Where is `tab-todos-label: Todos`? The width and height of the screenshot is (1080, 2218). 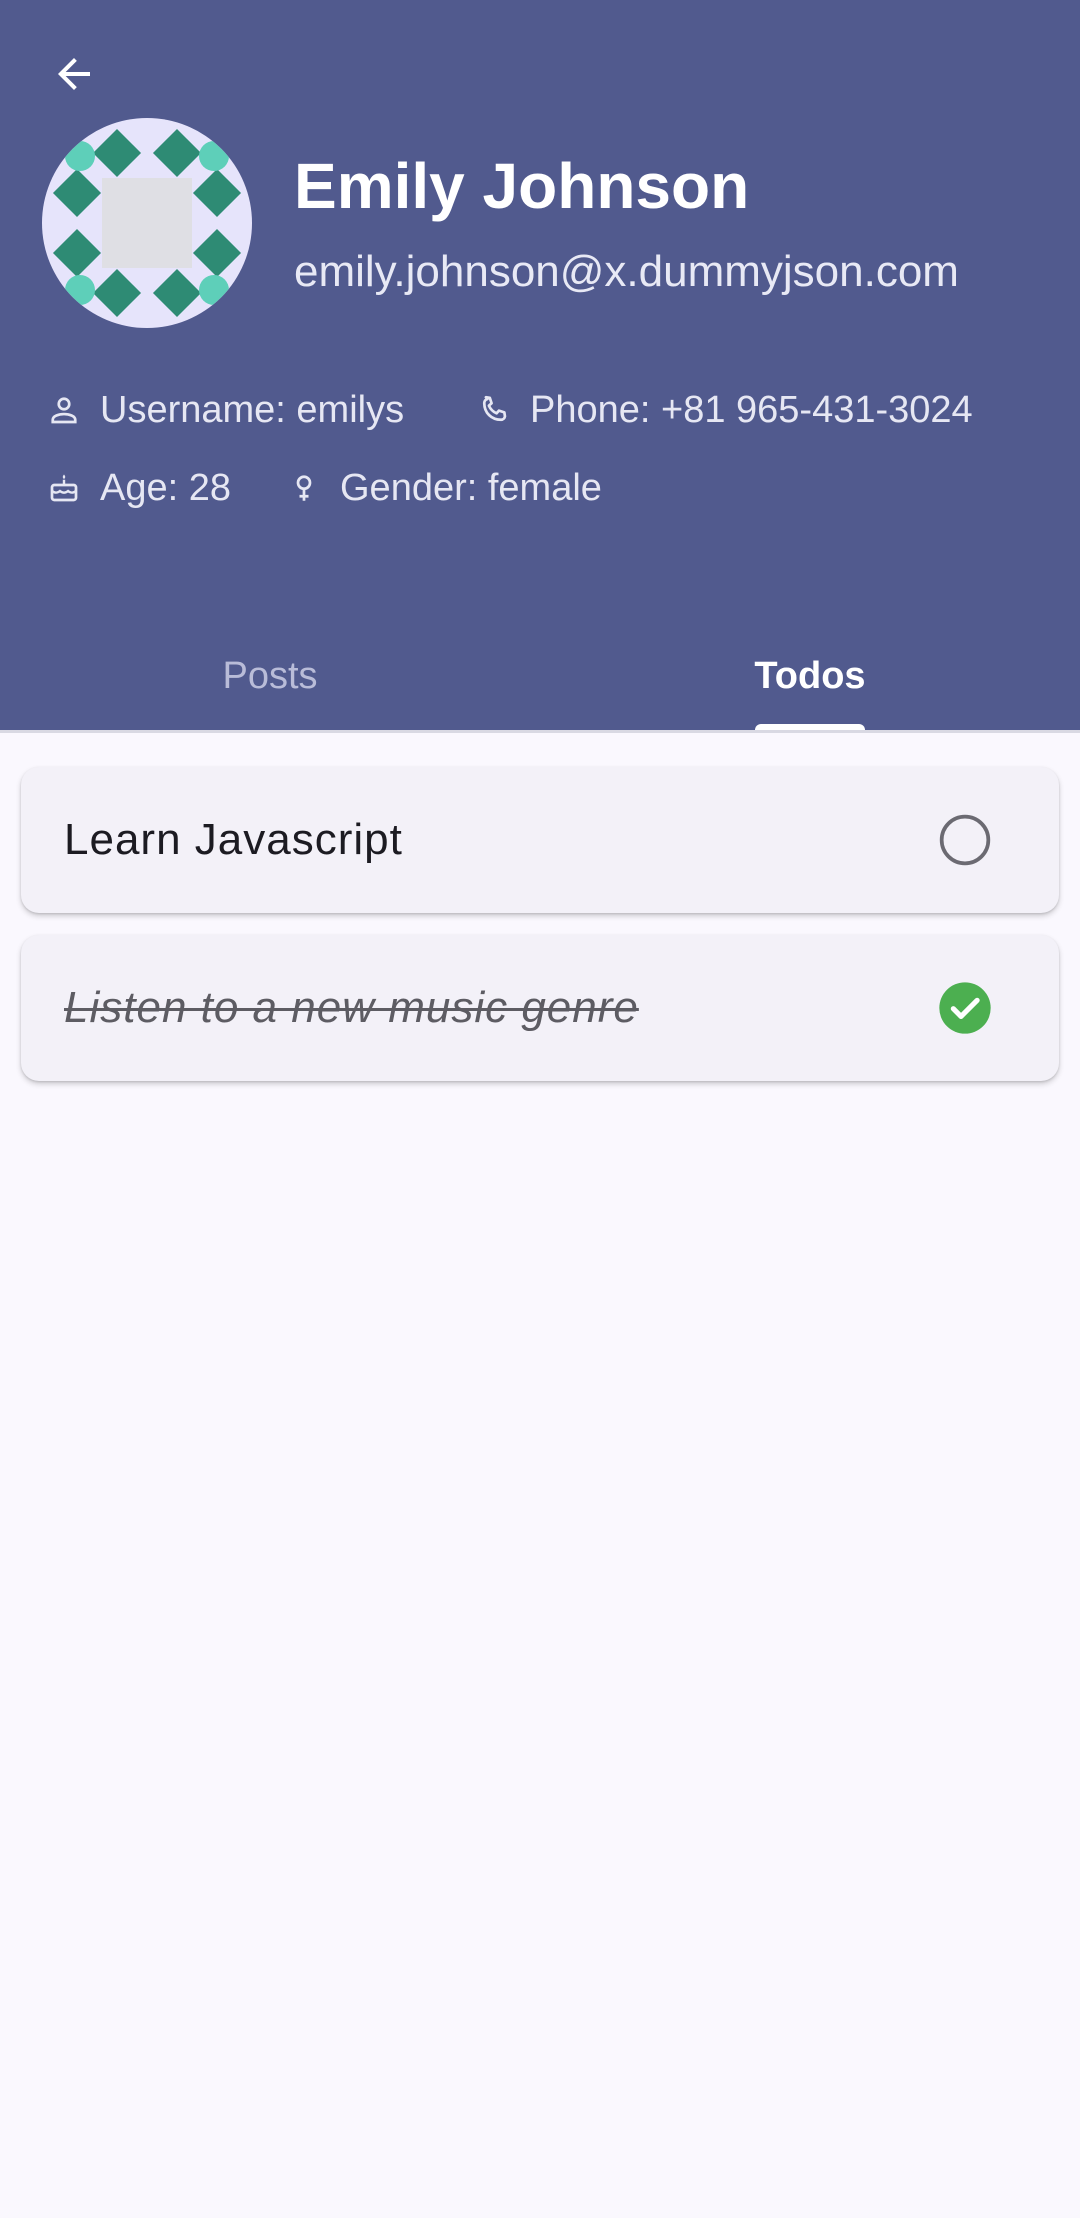
tab-todos-label: Todos is located at coordinates (810, 675).